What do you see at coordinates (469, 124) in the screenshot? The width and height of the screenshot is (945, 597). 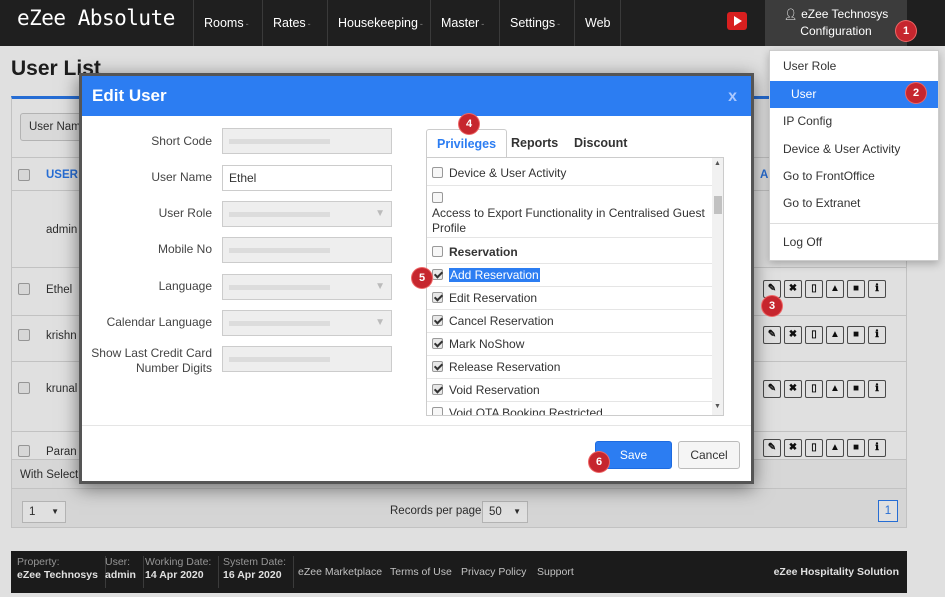 I see `step-badge-4: 4` at bounding box center [469, 124].